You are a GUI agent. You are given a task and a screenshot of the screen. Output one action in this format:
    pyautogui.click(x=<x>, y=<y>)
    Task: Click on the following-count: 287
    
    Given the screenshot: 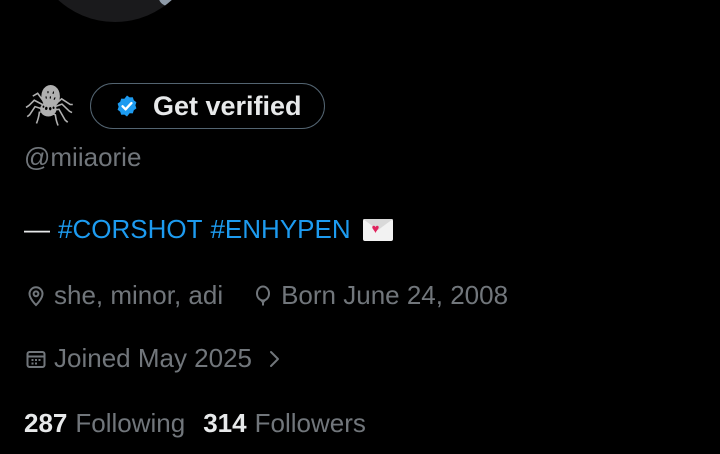 What is the action you would take?
    pyautogui.click(x=46, y=423)
    